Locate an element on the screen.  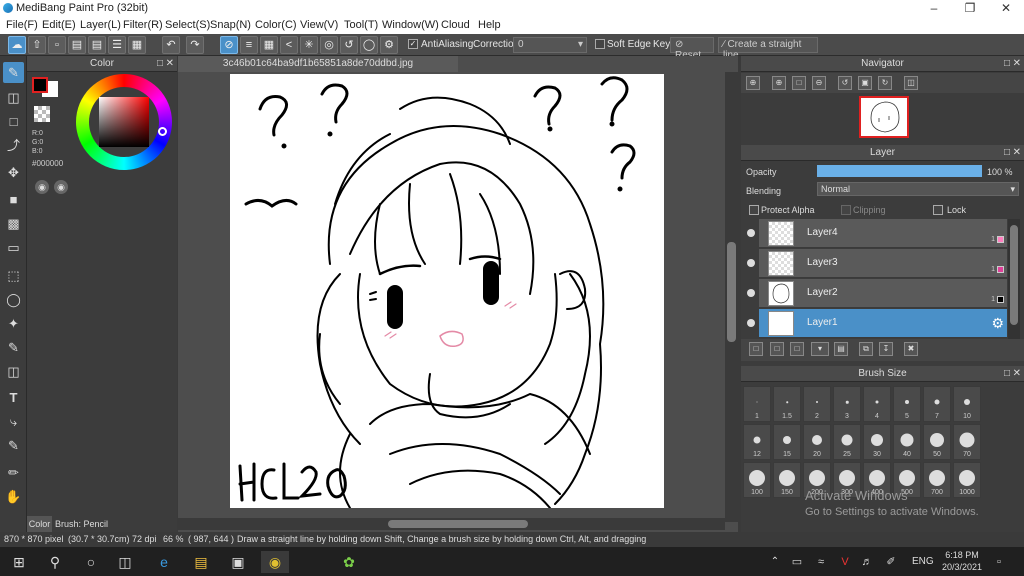
redo-icon: ↷ is located at coordinates (195, 45).